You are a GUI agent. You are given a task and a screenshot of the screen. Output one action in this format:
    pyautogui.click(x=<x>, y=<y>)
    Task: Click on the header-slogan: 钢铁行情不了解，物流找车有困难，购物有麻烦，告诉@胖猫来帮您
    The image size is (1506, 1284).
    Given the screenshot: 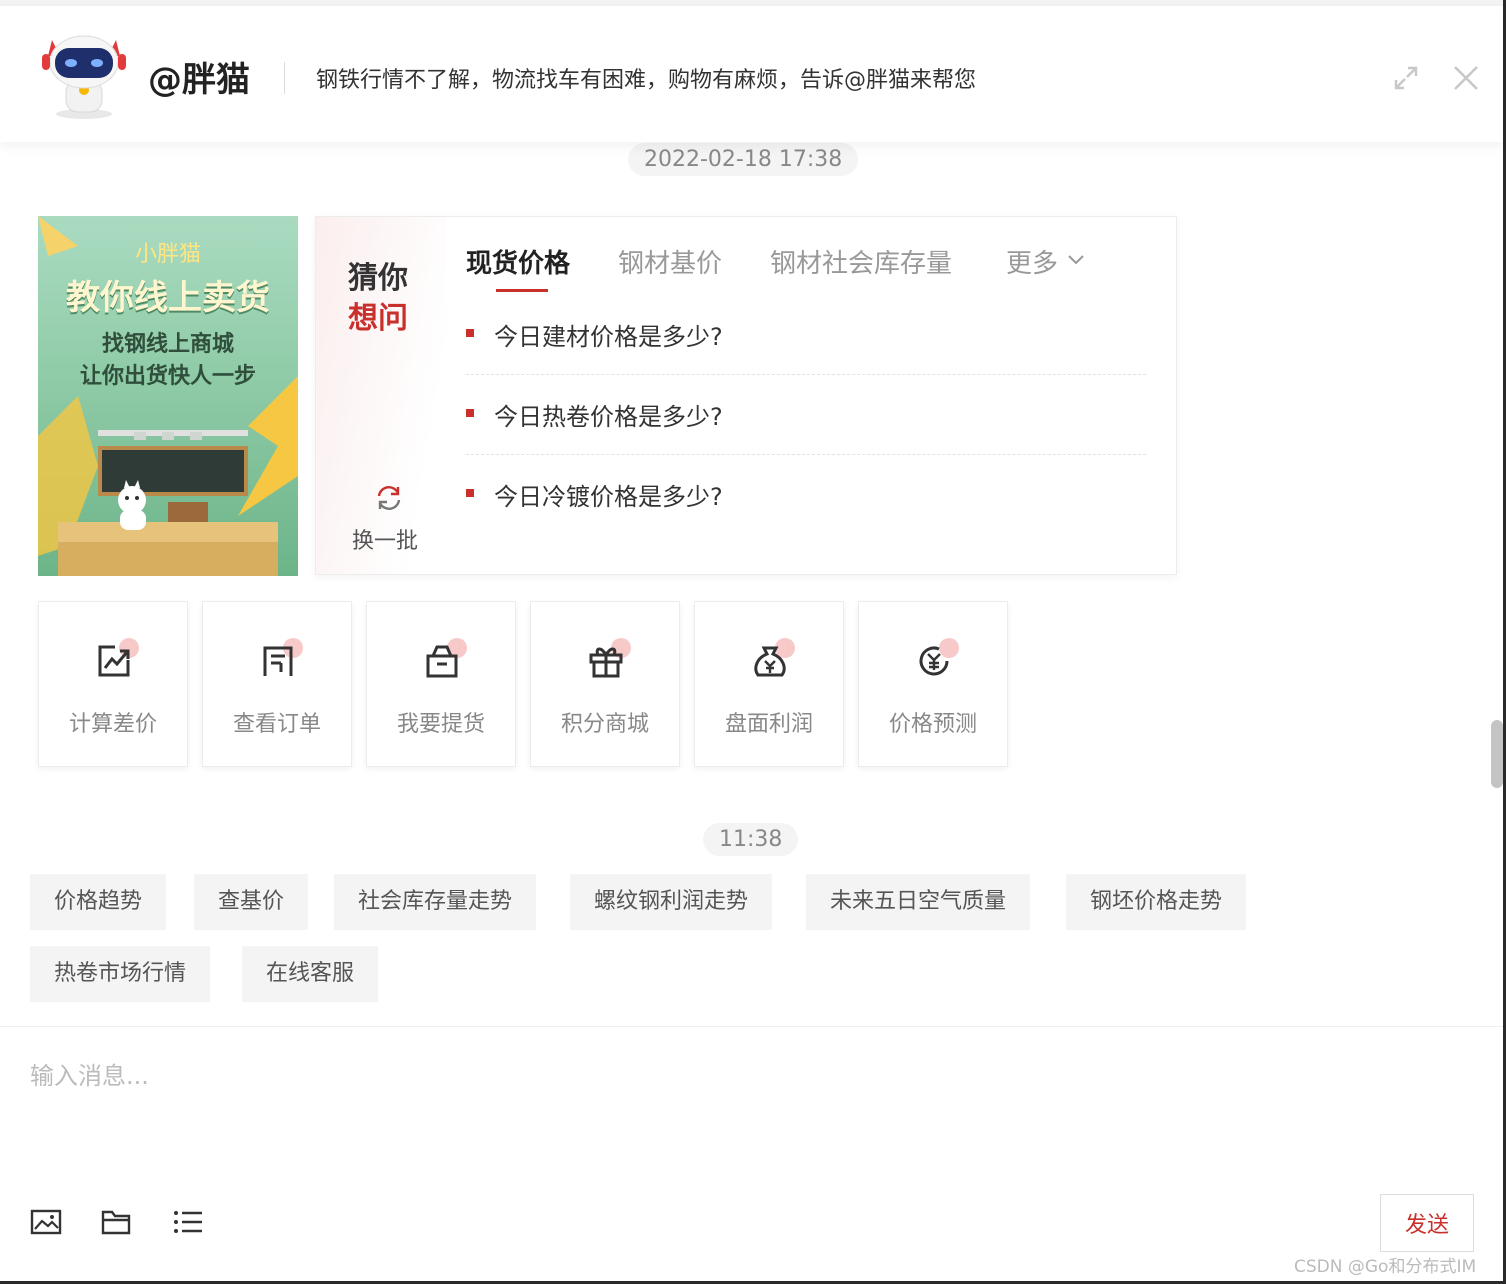 What is the action you would take?
    pyautogui.click(x=646, y=80)
    